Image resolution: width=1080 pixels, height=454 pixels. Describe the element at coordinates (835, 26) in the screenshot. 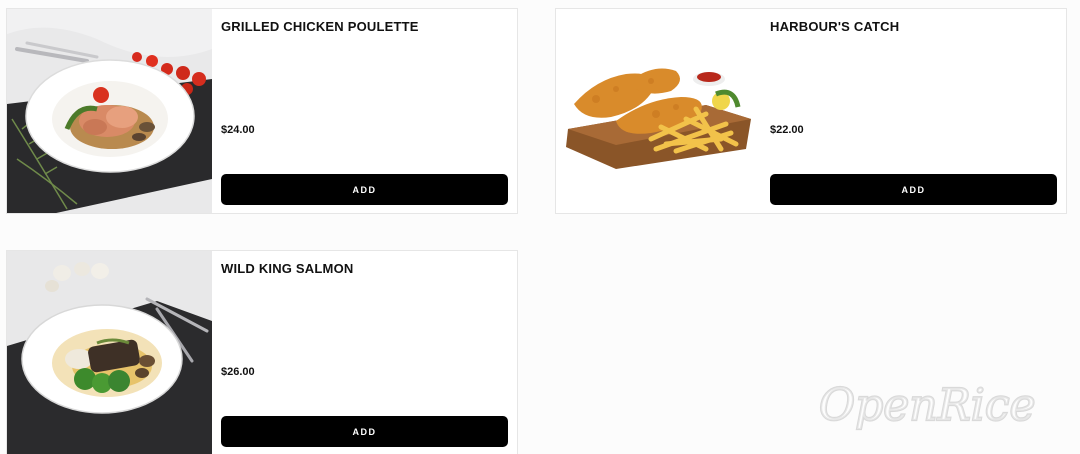

I see `menu-item-name: HARBOUR'S CATCH` at that location.